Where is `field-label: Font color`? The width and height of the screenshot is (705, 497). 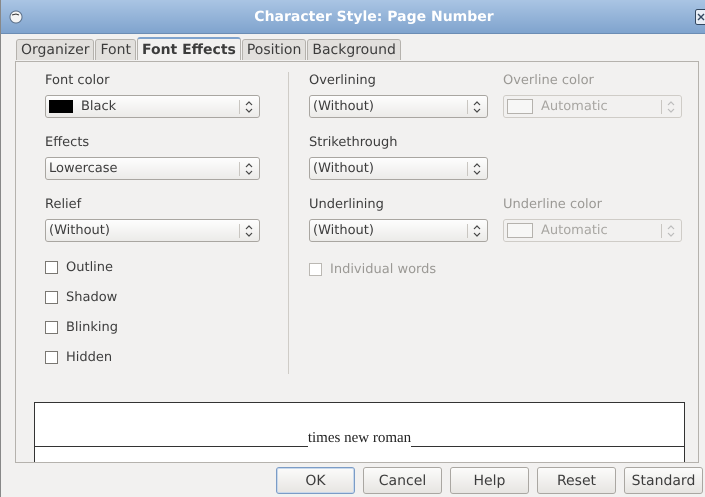
field-label: Font color is located at coordinates (77, 80).